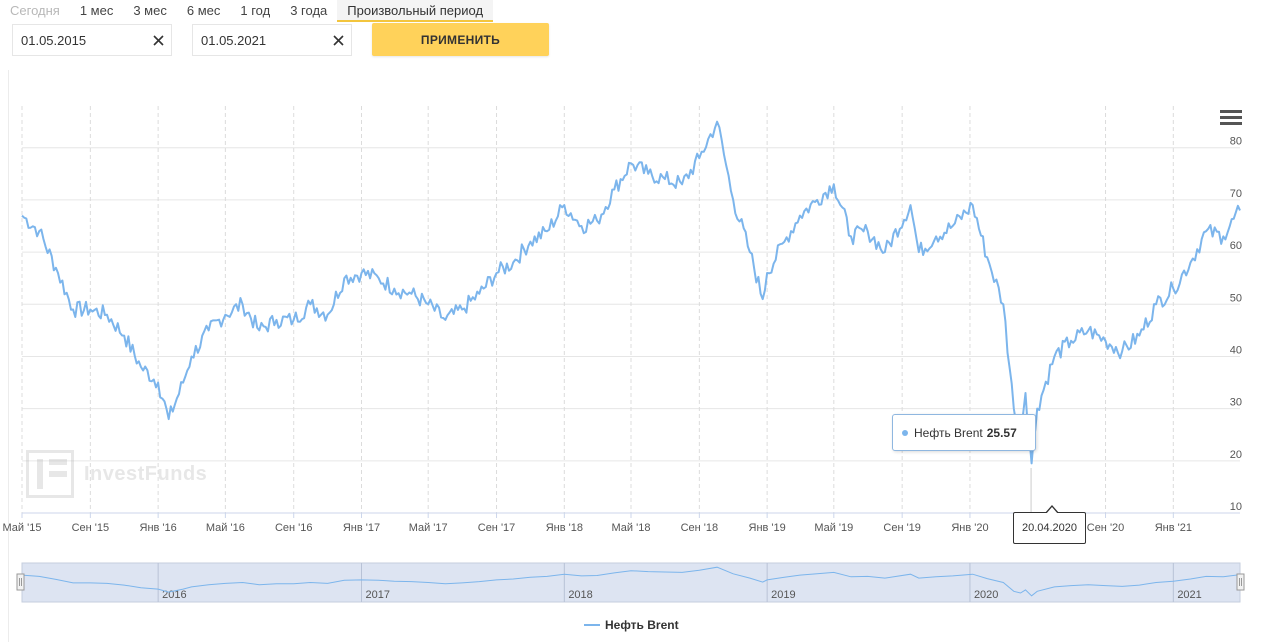  Describe the element at coordinates (378, 595) in the screenshot. I see `navigator-year-label: 2017` at that location.